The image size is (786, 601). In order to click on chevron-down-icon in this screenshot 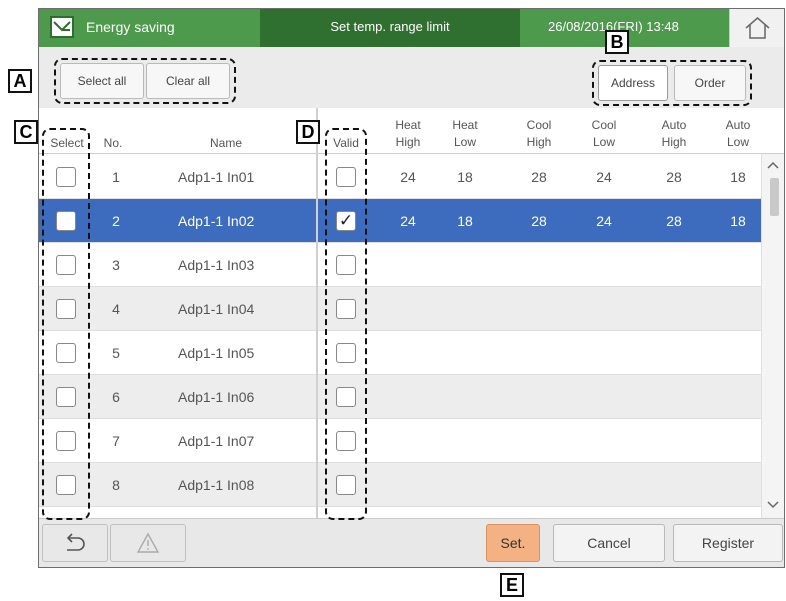, I will do `click(773, 505)`.